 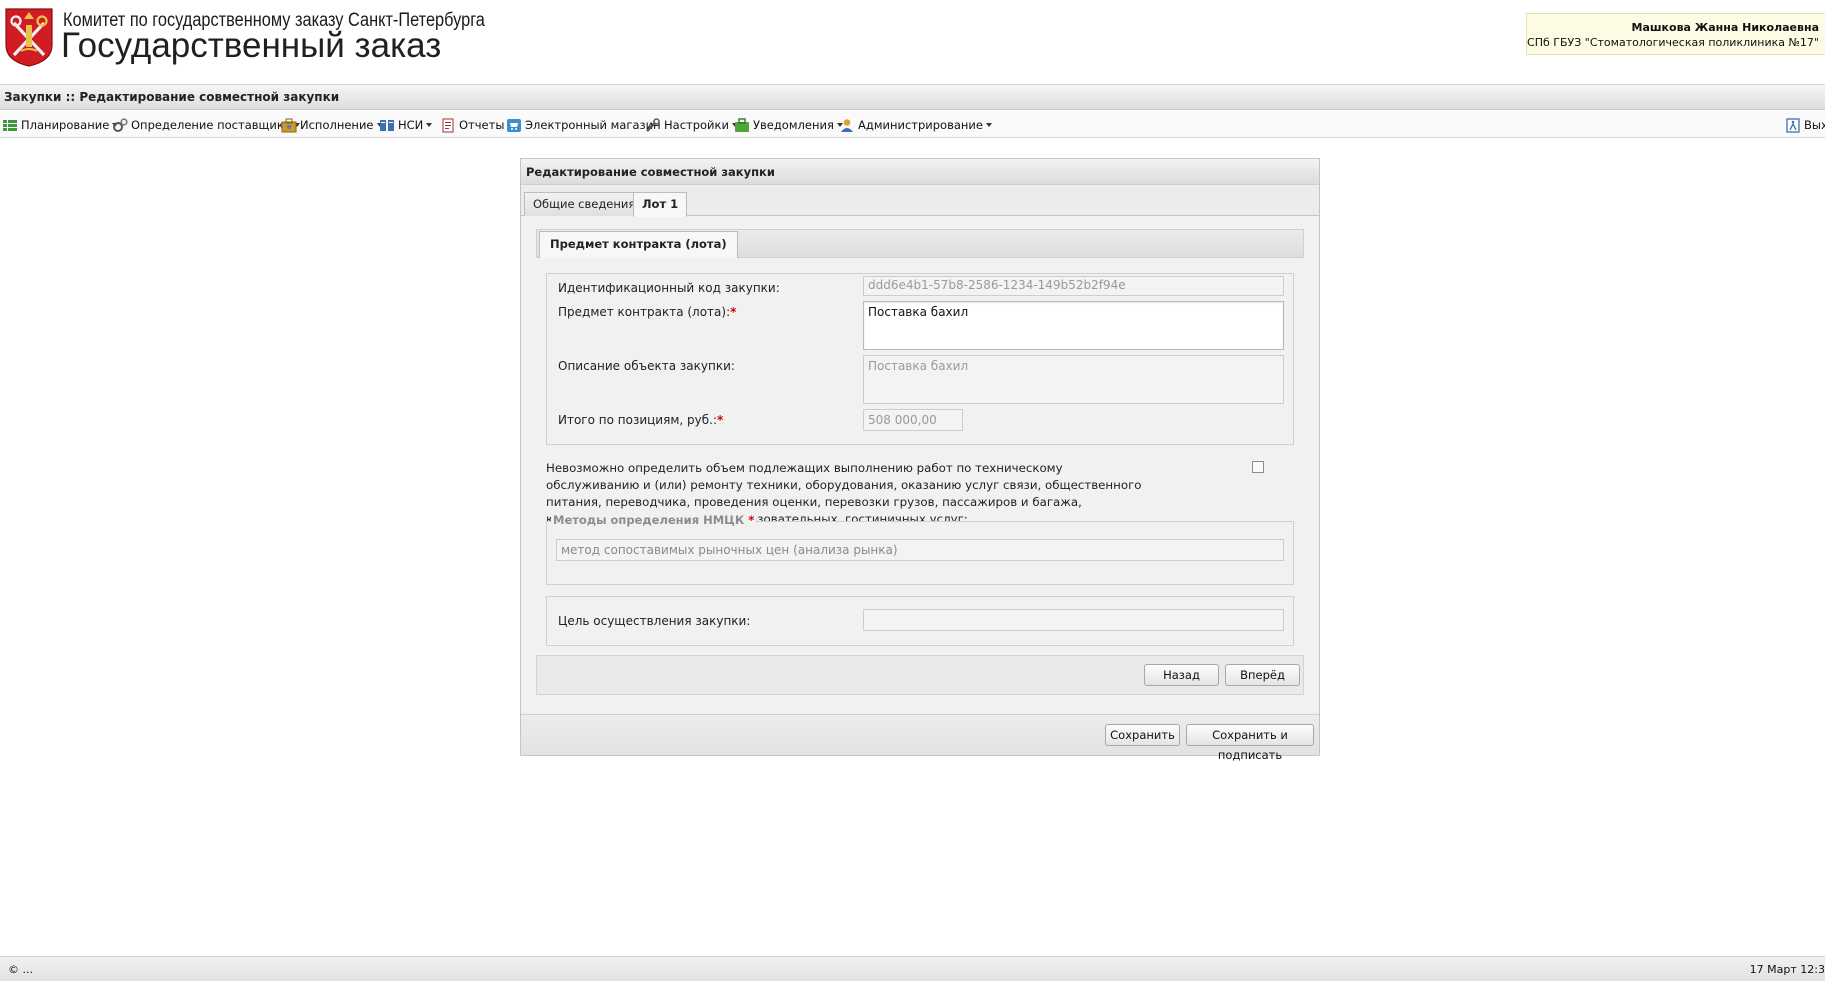 I want to click on menu-administration: Администрирование, so click(x=915, y=125).